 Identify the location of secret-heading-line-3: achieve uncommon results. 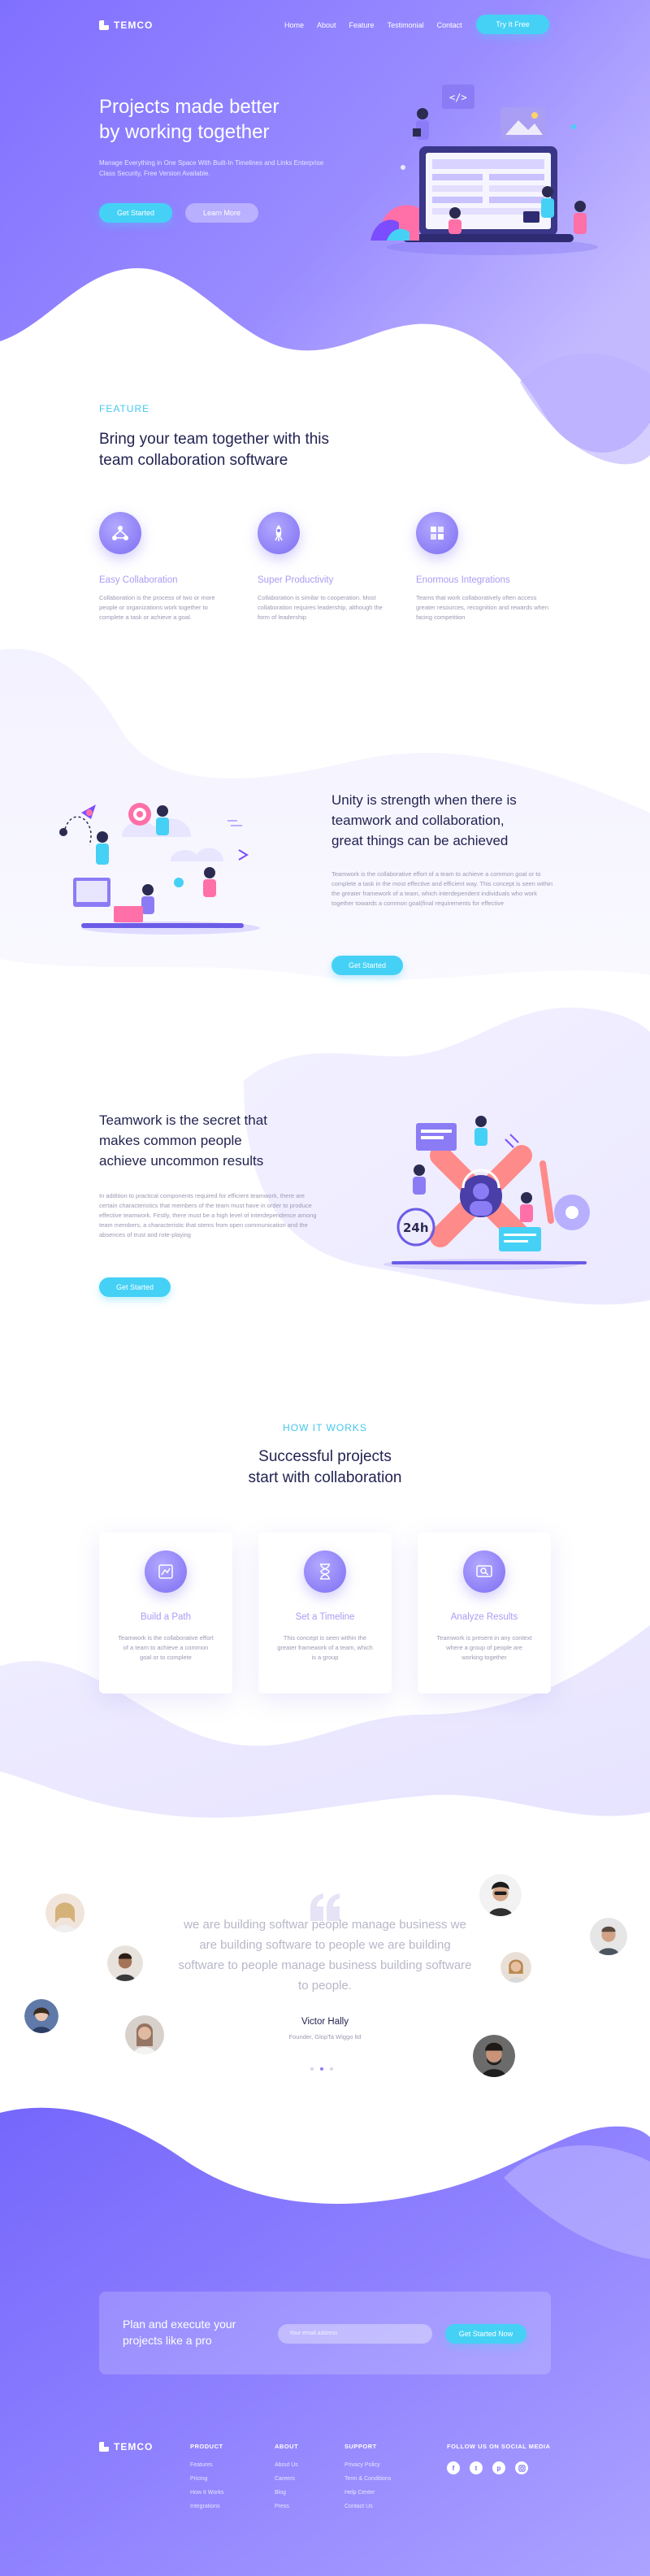
(181, 1161).